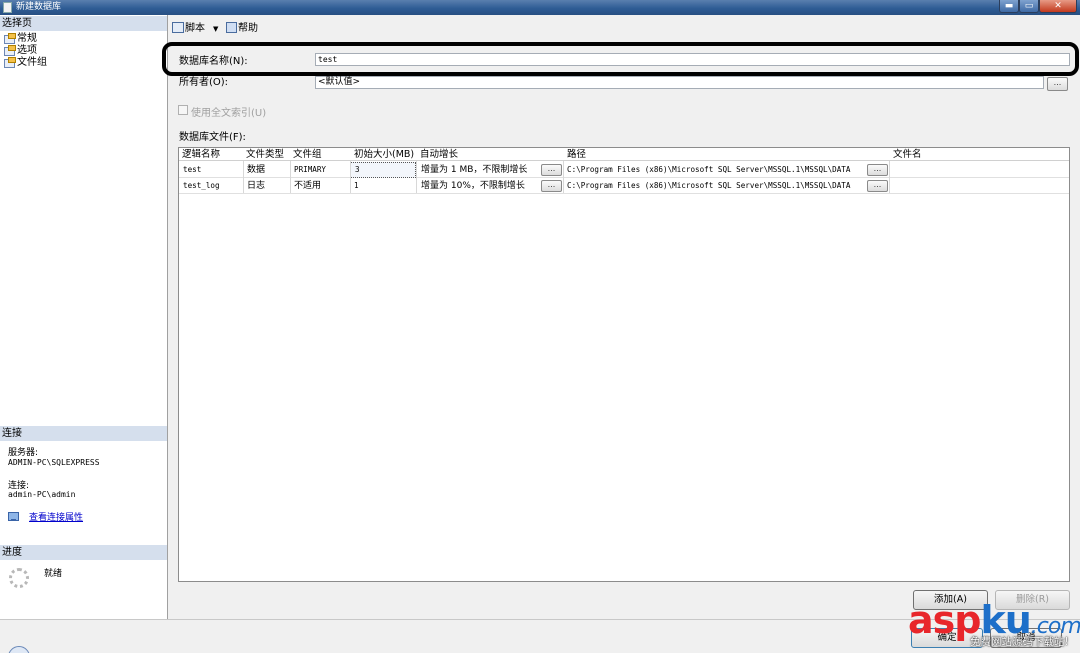 Image resolution: width=1080 pixels, height=653 pixels. Describe the element at coordinates (188, 29) in the screenshot. I see `script-button: 脚本` at that location.